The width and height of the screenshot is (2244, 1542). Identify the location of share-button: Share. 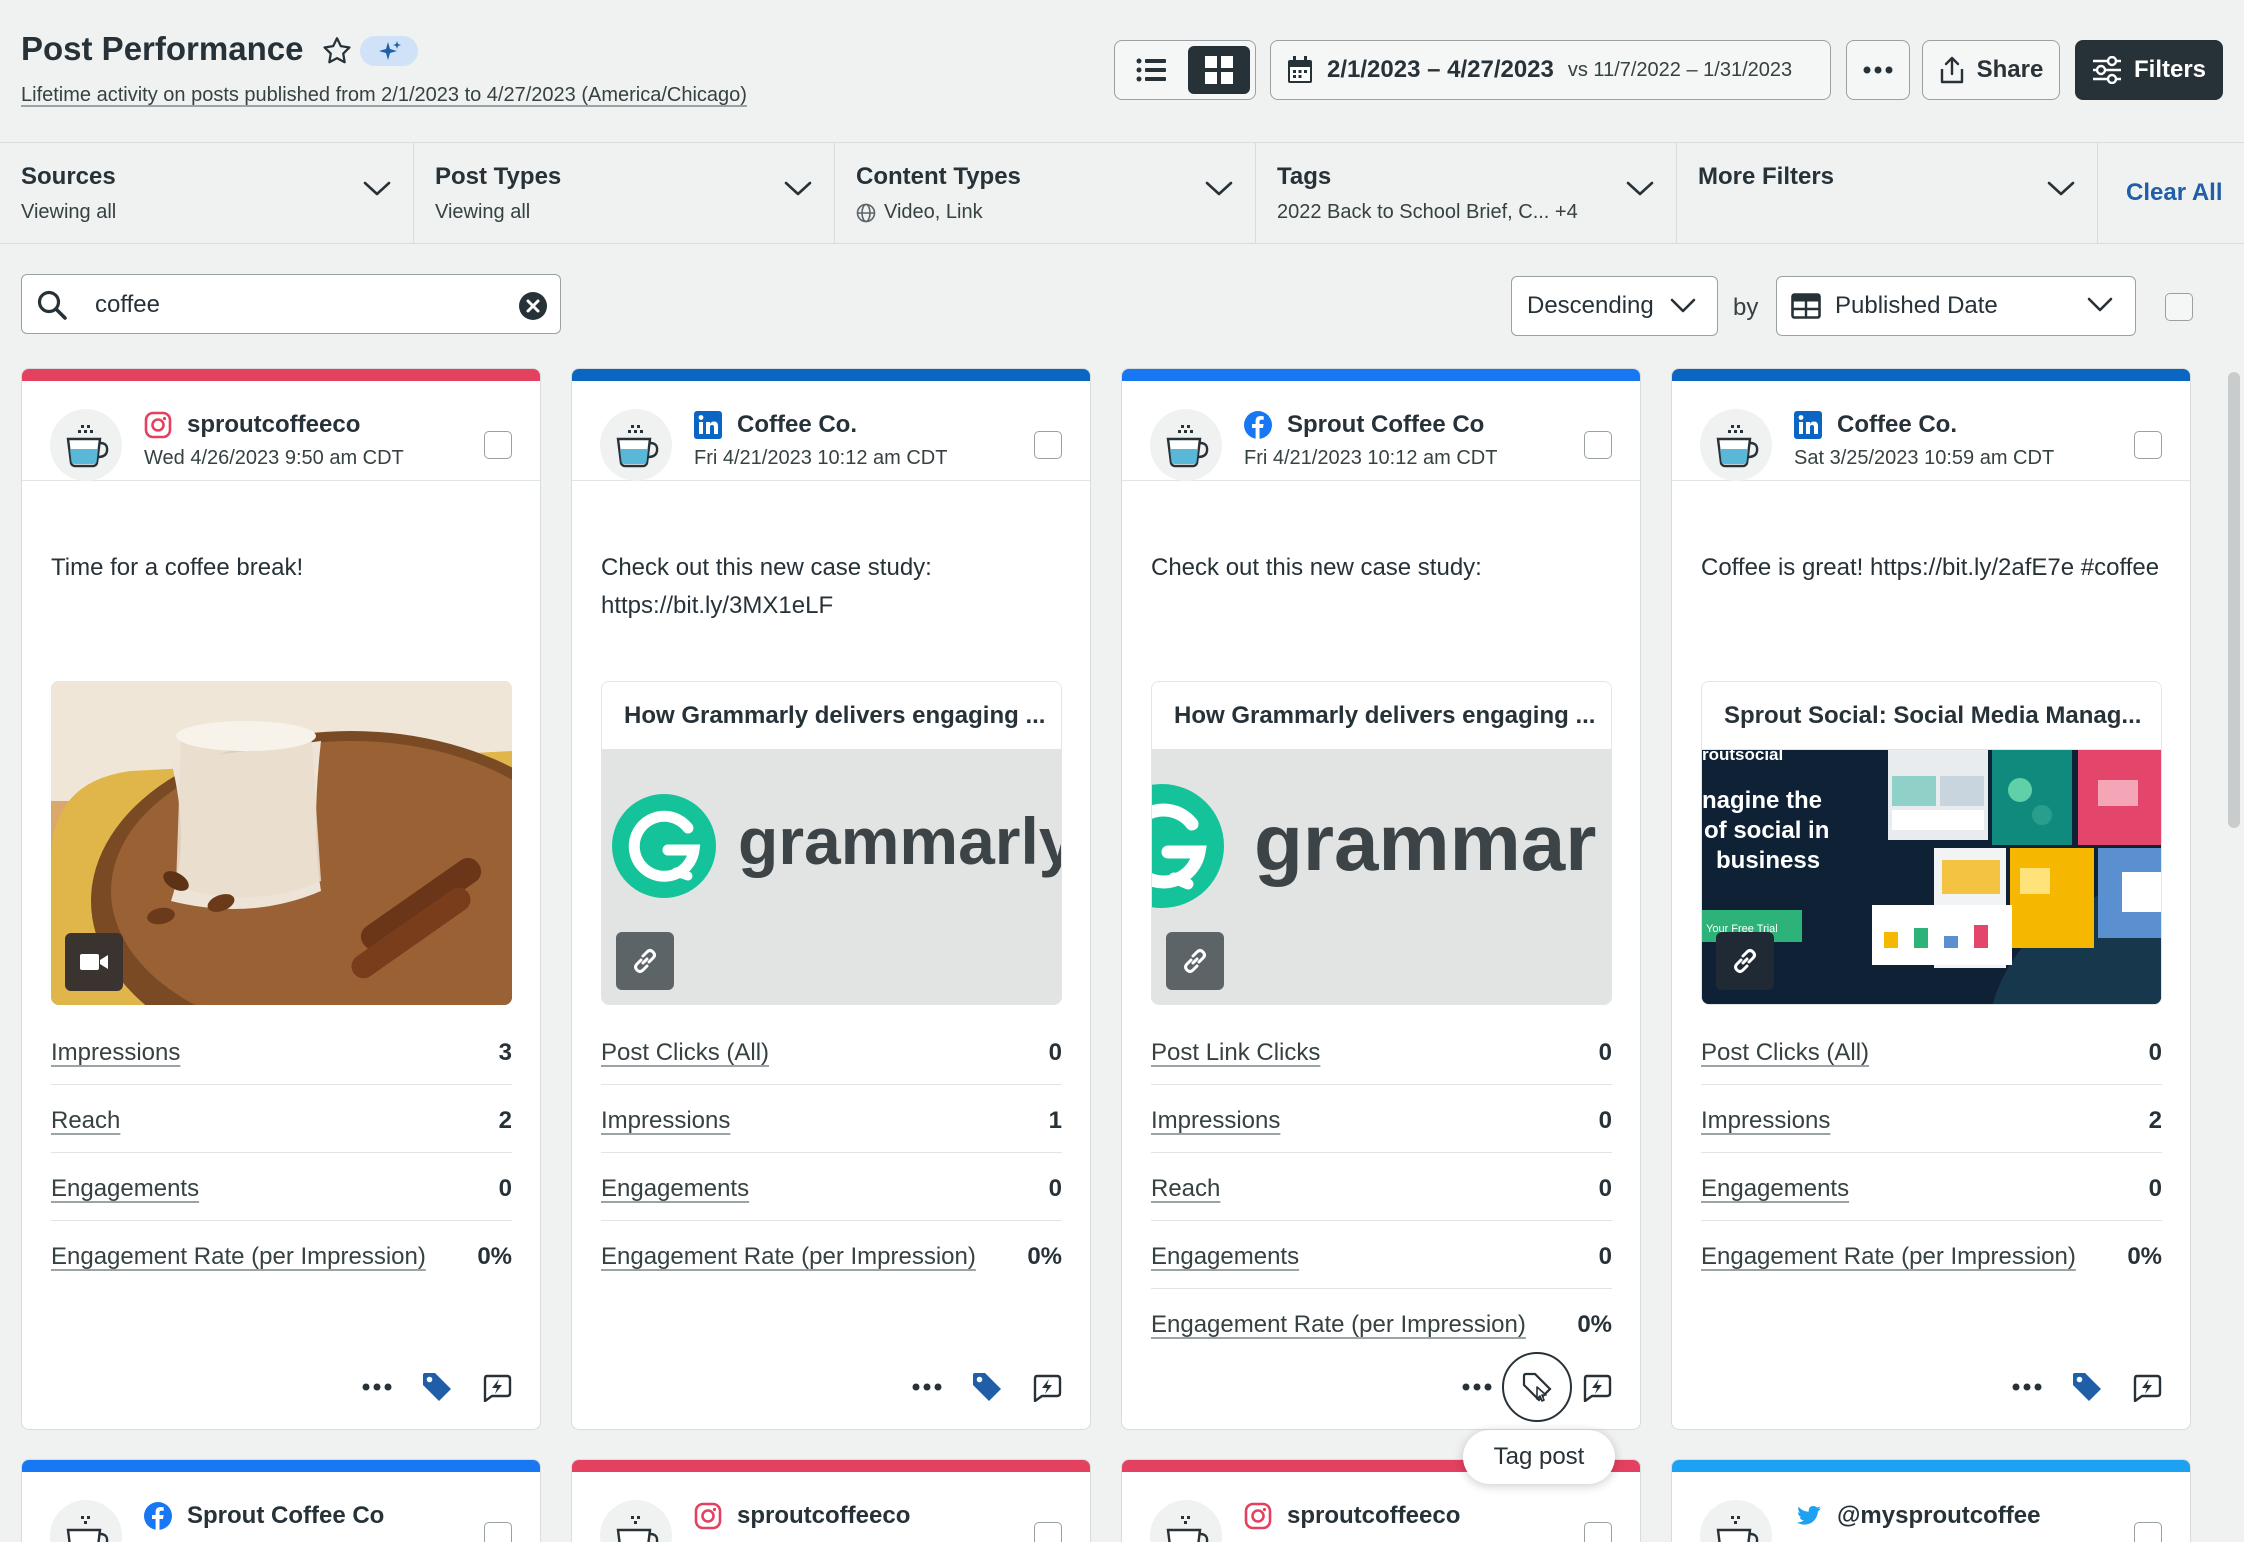
(1991, 70).